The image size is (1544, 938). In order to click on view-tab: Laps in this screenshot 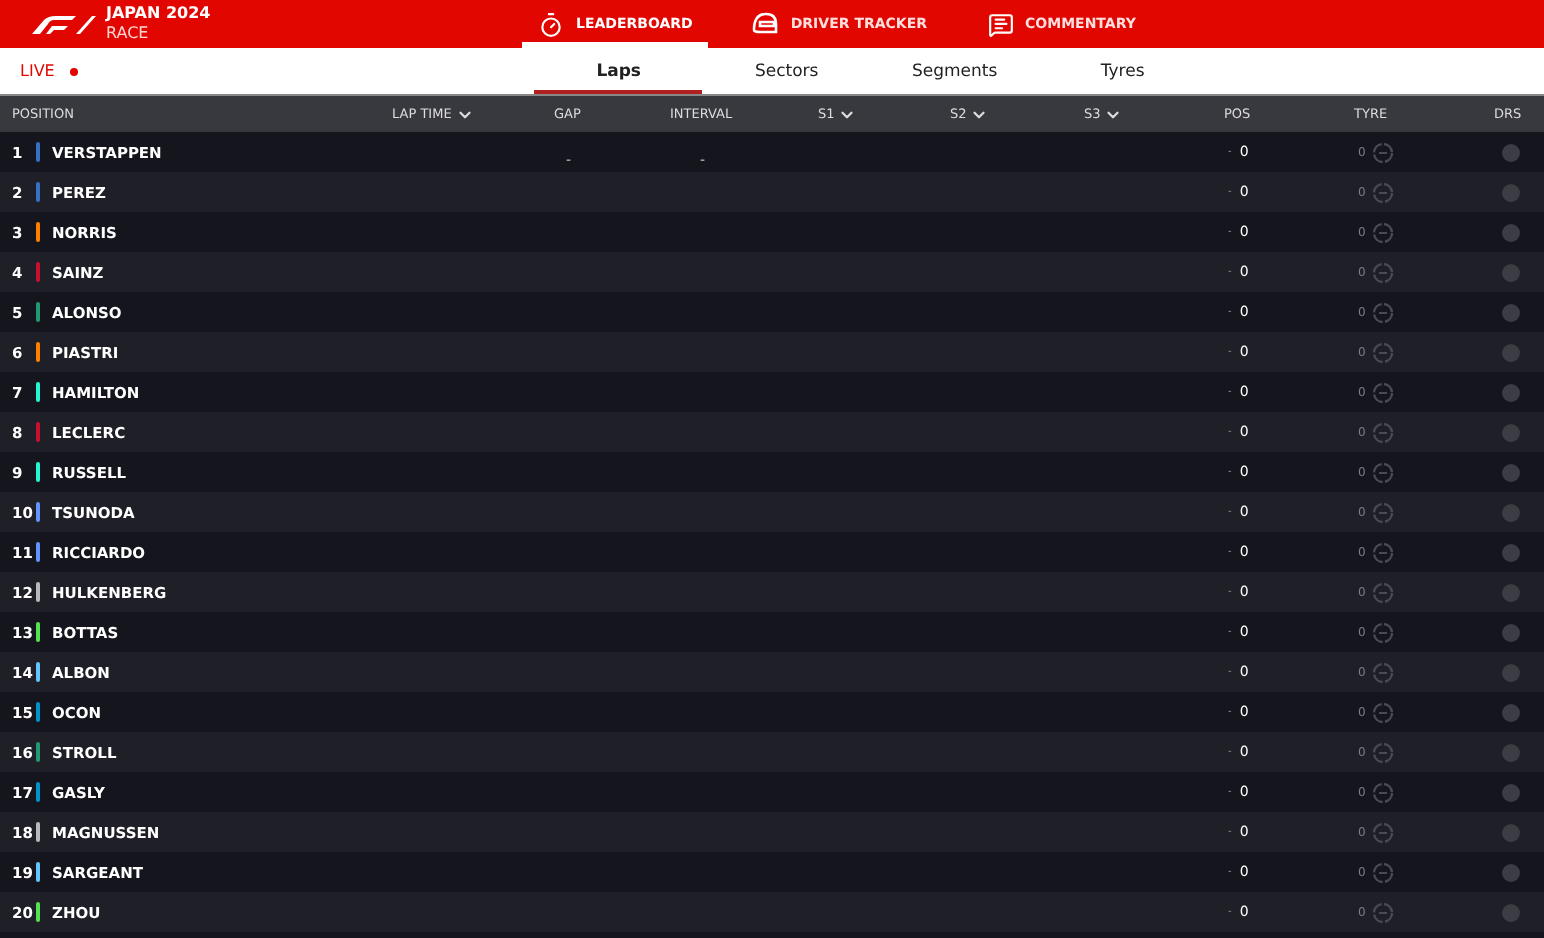, I will do `click(618, 71)`.